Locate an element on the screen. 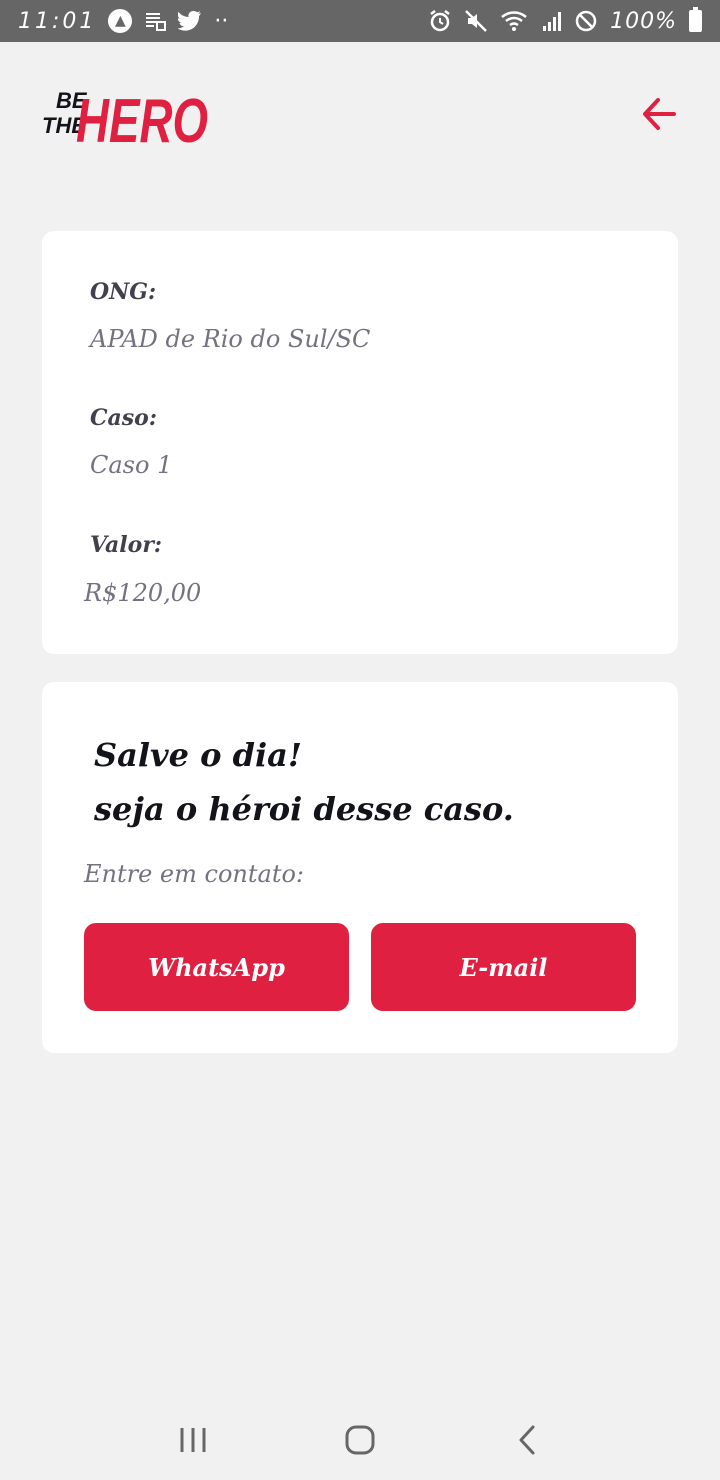 Image resolution: width=720 pixels, height=1480 pixels. be-the-hero-logo: BE THE HERO is located at coordinates (127, 114).